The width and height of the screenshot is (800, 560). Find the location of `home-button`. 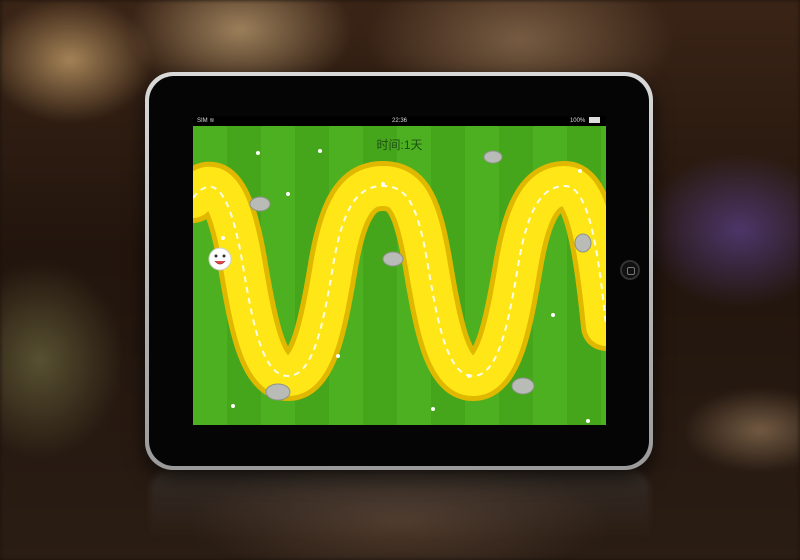

home-button is located at coordinates (630, 270).